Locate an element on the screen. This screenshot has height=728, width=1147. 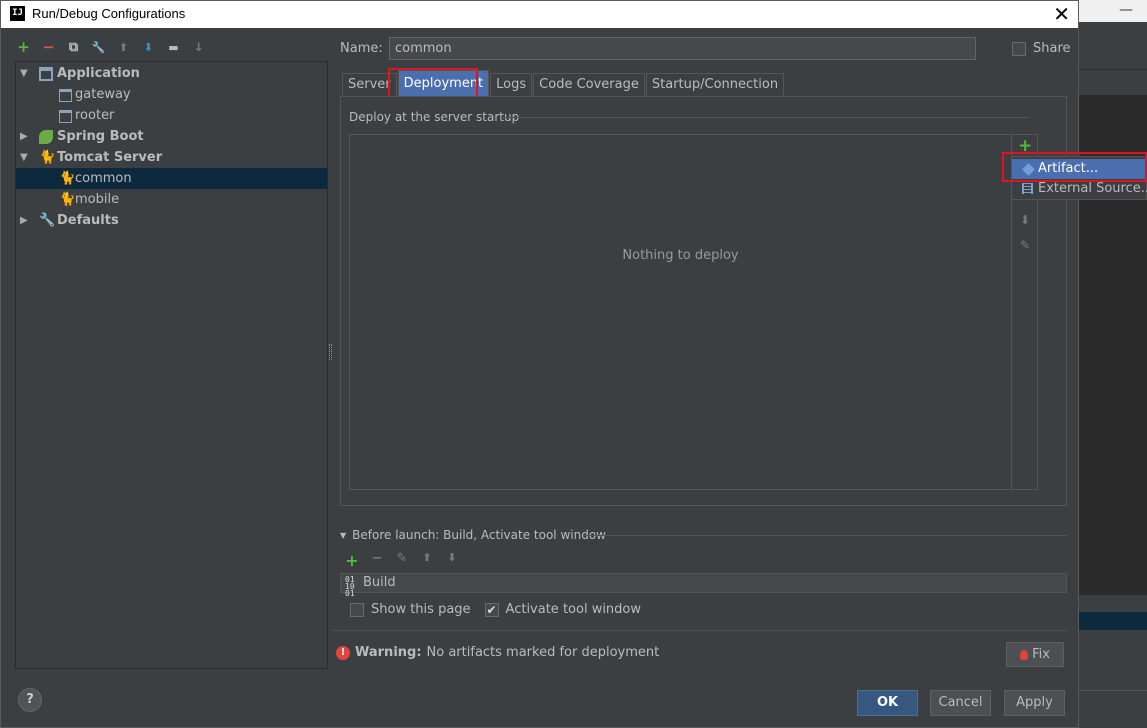
tree-item-label: Spring Boot is located at coordinates (100, 136).